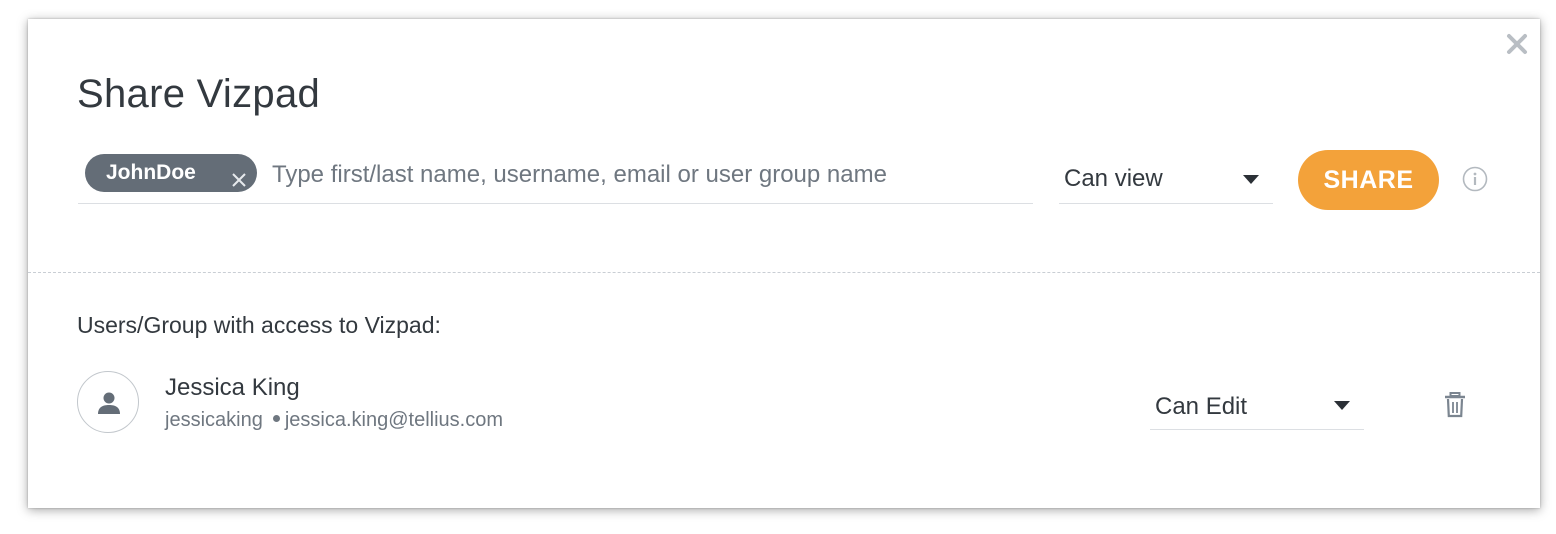 The height and width of the screenshot is (534, 1556). I want to click on permission-dropdown: Can view, so click(1166, 179).